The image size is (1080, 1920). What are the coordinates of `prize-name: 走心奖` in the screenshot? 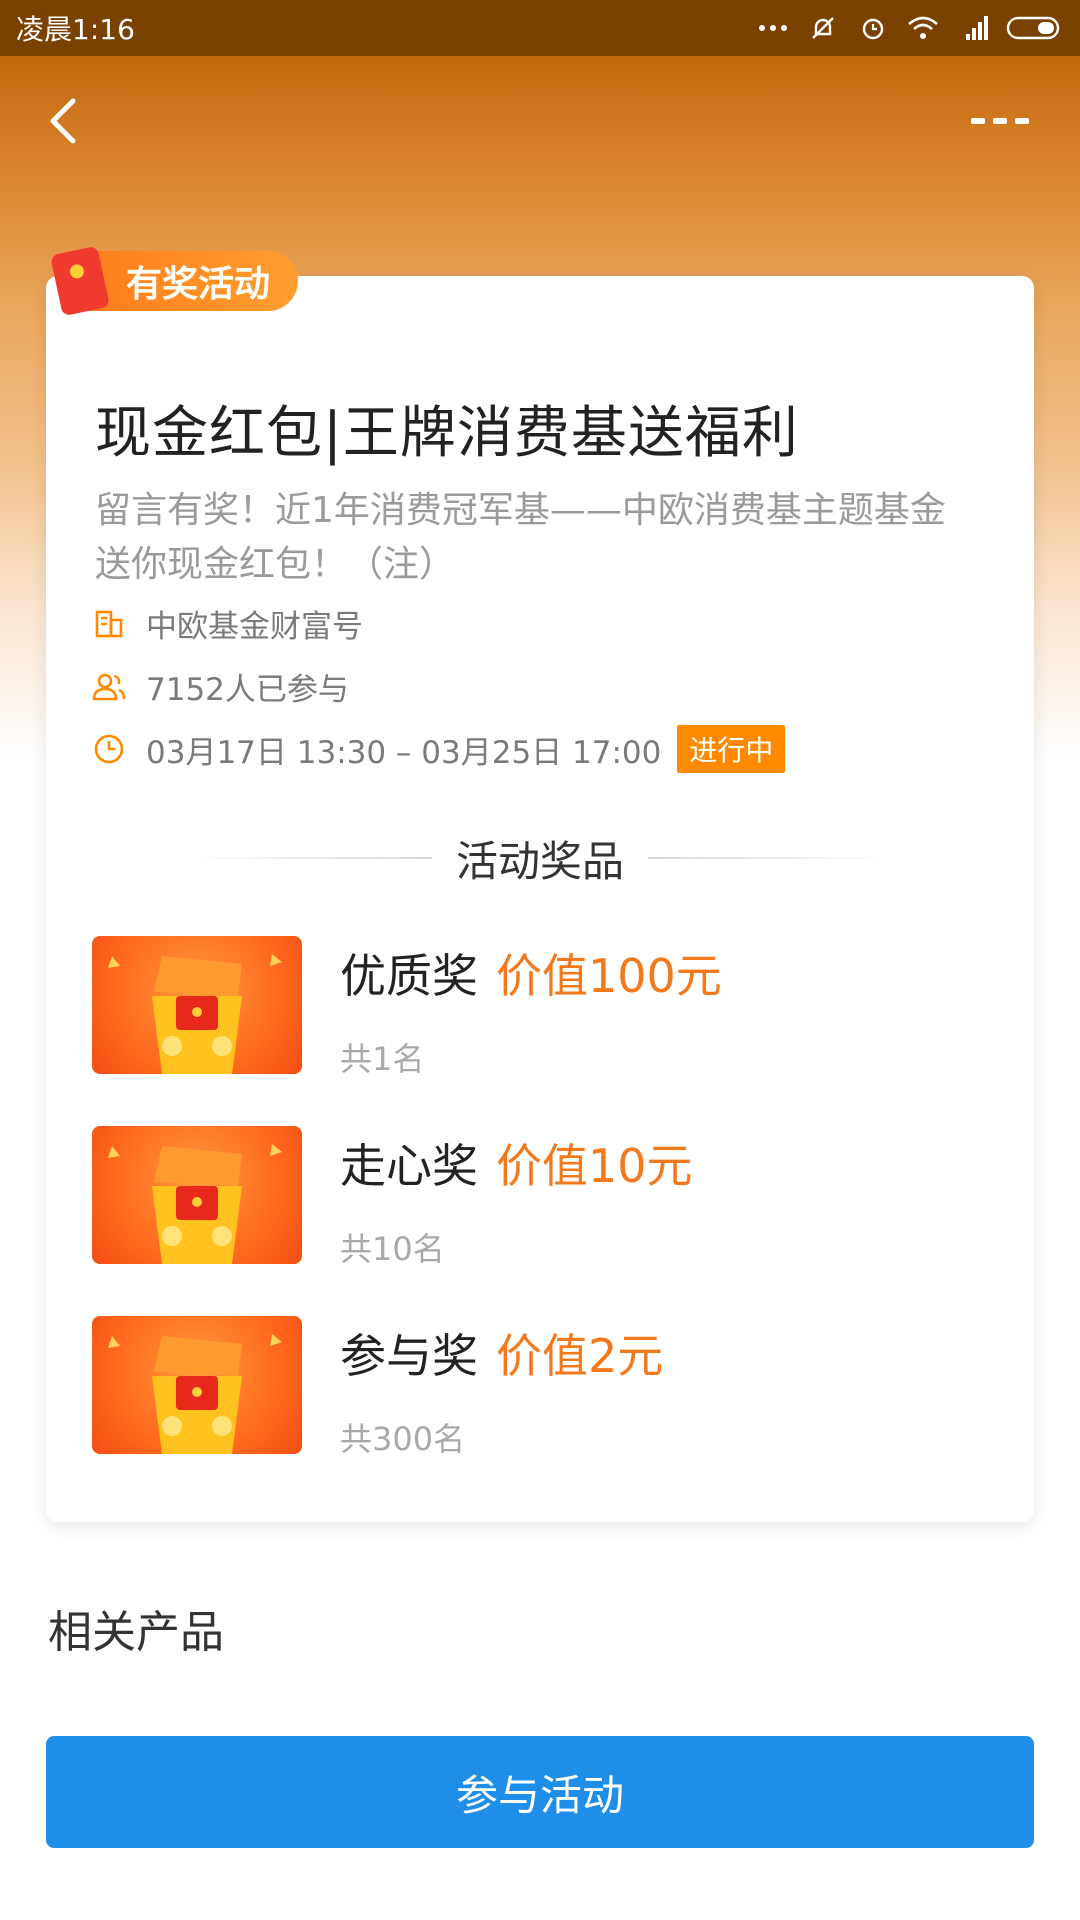 It's located at (409, 1166).